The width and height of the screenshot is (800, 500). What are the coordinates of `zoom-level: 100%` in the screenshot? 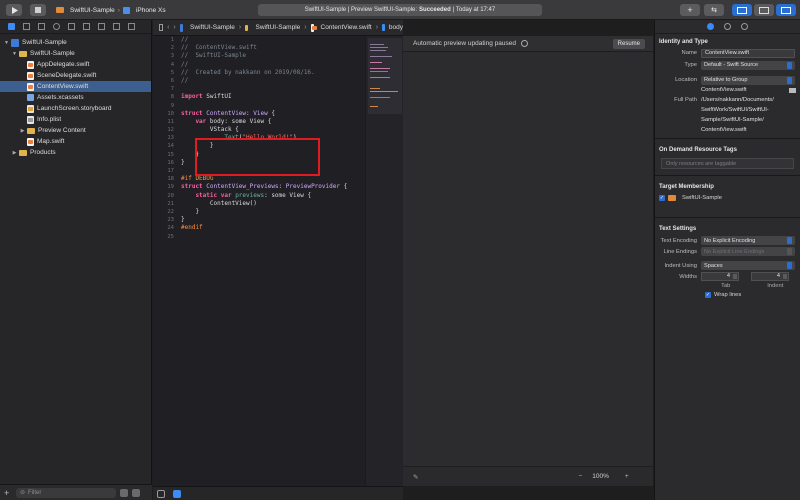 It's located at (600, 476).